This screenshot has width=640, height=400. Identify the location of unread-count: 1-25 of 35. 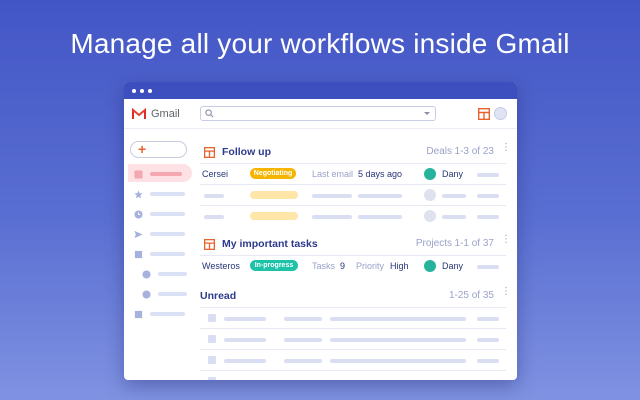
(471, 295).